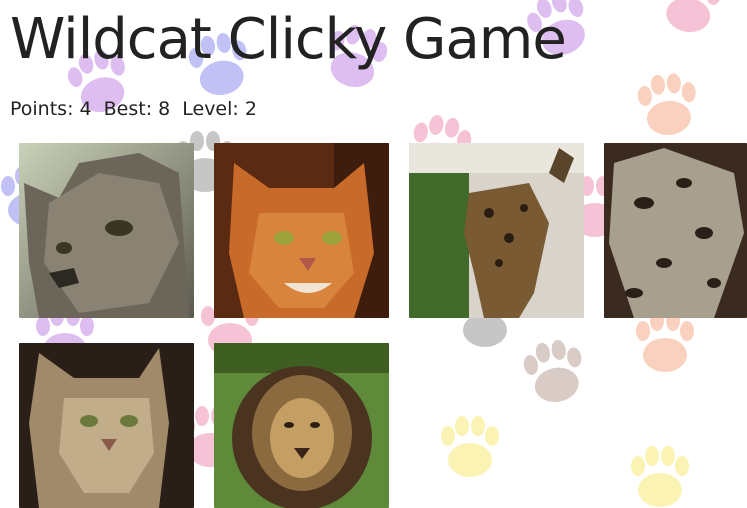 The image size is (747, 508). What do you see at coordinates (85, 109) in the screenshot?
I see `points-value: 4` at bounding box center [85, 109].